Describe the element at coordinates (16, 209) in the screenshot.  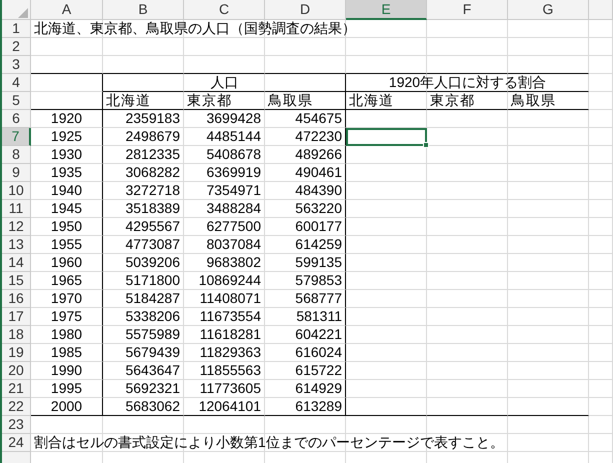
I see `row-header: 11` at that location.